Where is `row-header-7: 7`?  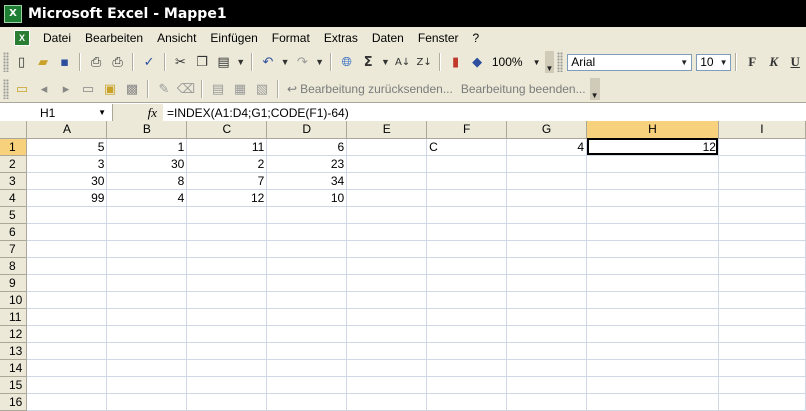 row-header-7: 7 is located at coordinates (14, 249).